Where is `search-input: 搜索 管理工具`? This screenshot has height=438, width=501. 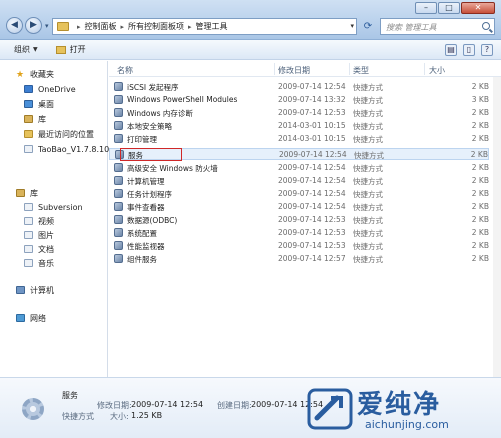 search-input: 搜索 管理工具 is located at coordinates (437, 26).